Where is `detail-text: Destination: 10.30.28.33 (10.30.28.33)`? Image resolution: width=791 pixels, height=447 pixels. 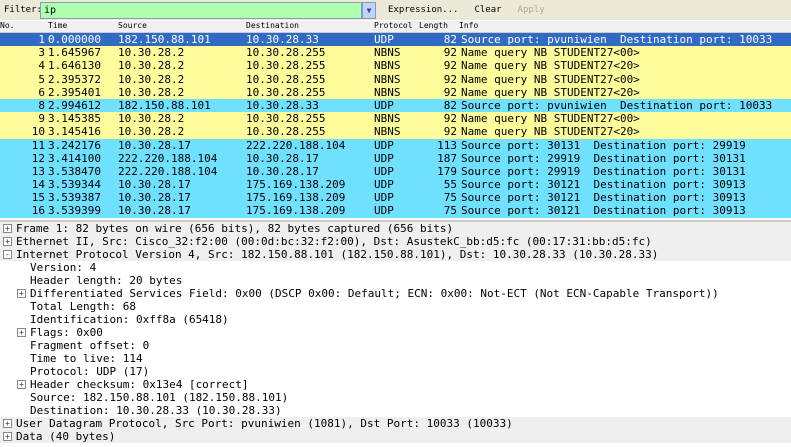
detail-text: Destination: 10.30.28.33 (10.30.28.33) is located at coordinates (156, 410).